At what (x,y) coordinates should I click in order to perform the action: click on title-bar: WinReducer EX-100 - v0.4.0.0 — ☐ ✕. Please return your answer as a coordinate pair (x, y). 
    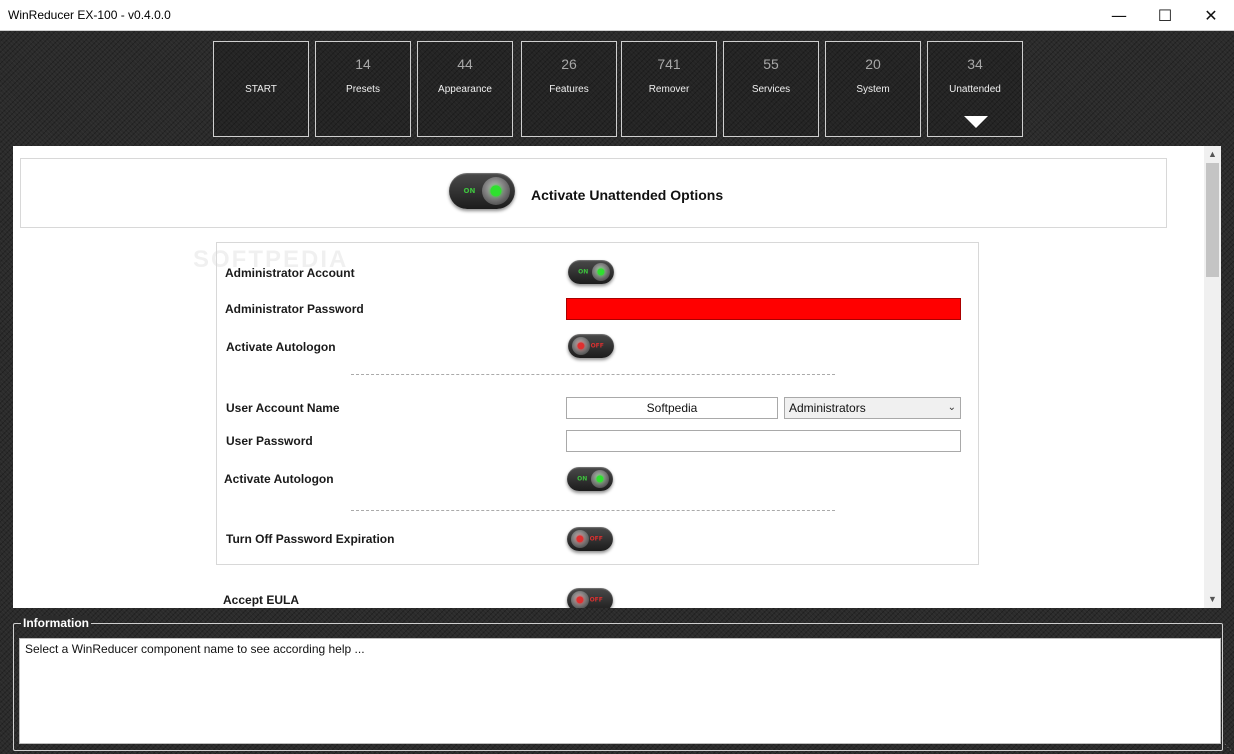
    Looking at the image, I should click on (617, 15).